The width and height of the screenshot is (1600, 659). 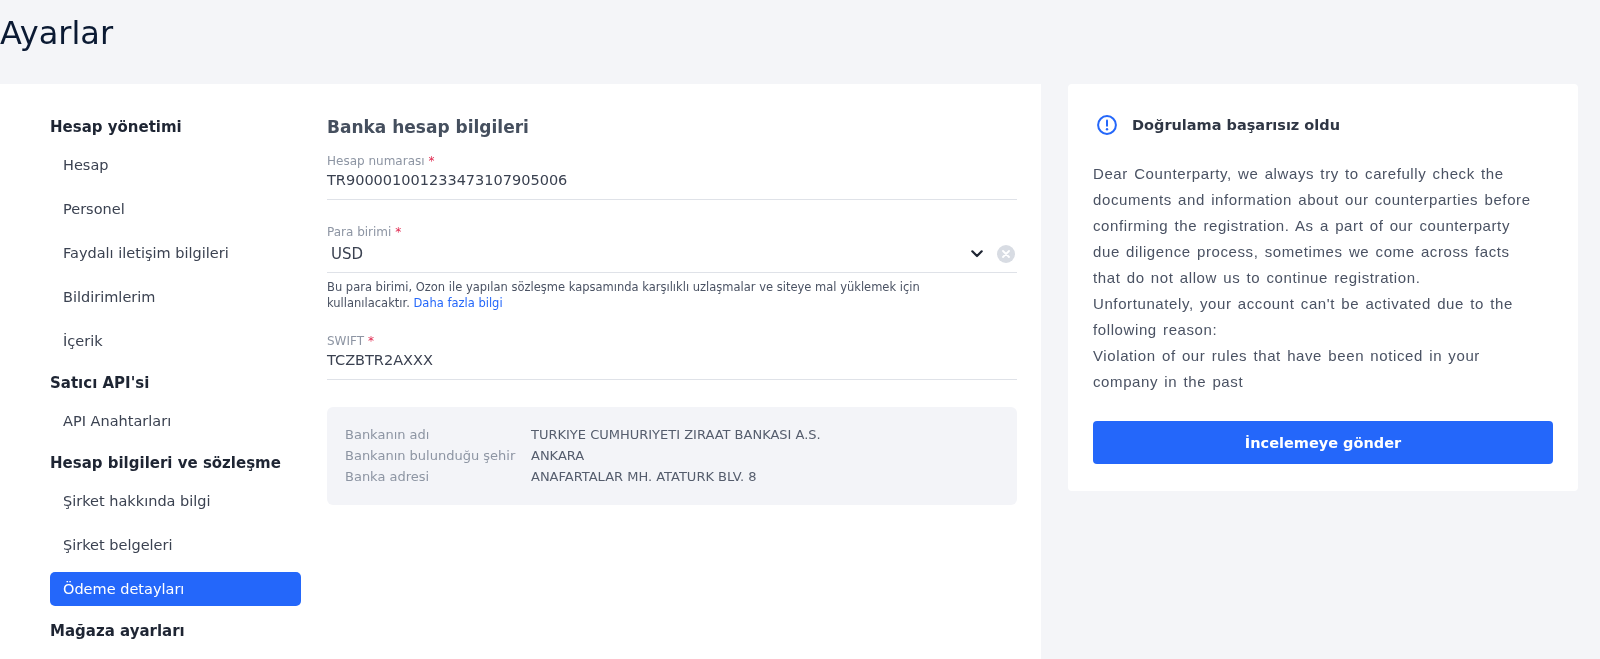 I want to click on section-title: Banka hesap bilgileri, so click(x=428, y=127).